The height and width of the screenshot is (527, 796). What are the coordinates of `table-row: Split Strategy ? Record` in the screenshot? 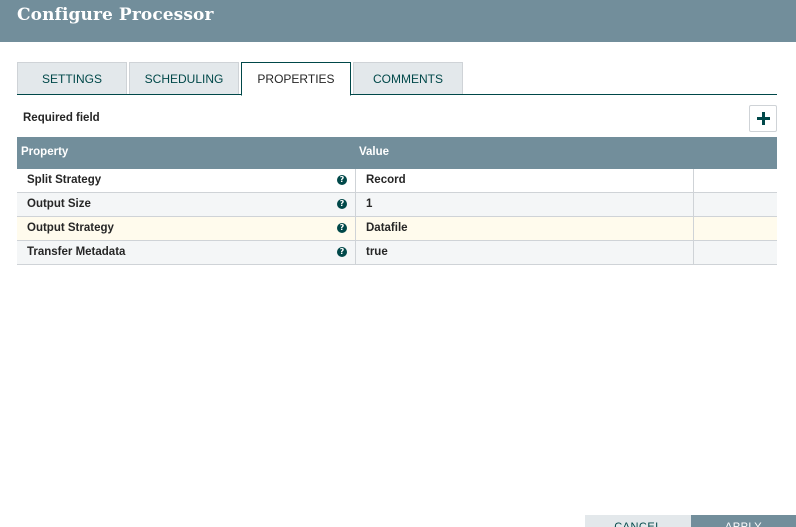 It's located at (397, 181).